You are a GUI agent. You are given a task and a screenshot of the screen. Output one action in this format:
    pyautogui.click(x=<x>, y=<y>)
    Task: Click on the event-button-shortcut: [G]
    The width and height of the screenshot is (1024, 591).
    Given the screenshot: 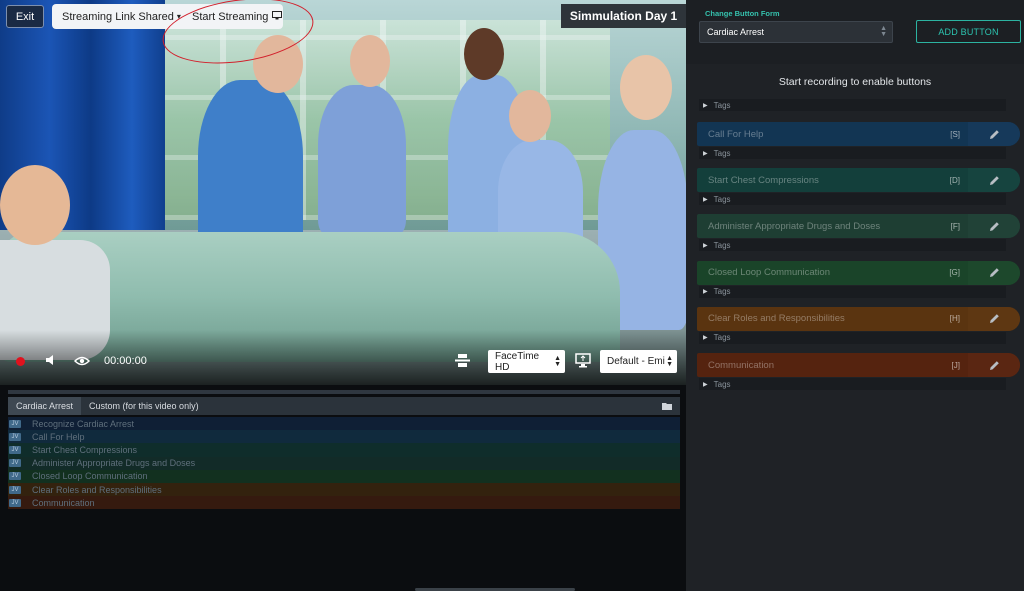 What is the action you would take?
    pyautogui.click(x=954, y=273)
    